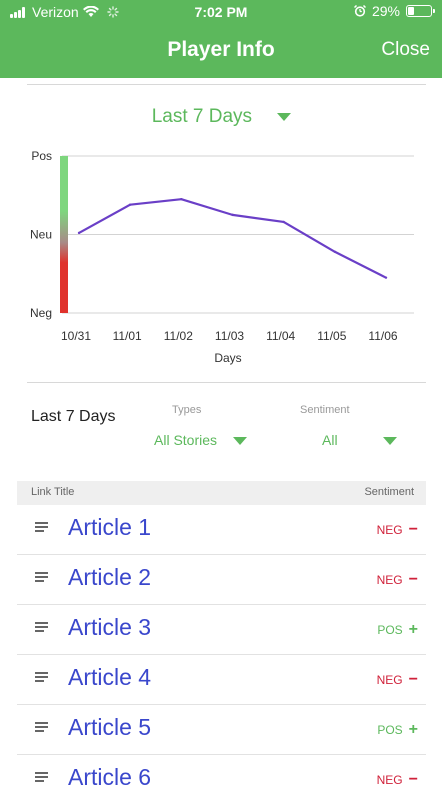 Image resolution: width=442 pixels, height=794 pixels. What do you see at coordinates (110, 627) in the screenshot?
I see `article-title: Article 3` at bounding box center [110, 627].